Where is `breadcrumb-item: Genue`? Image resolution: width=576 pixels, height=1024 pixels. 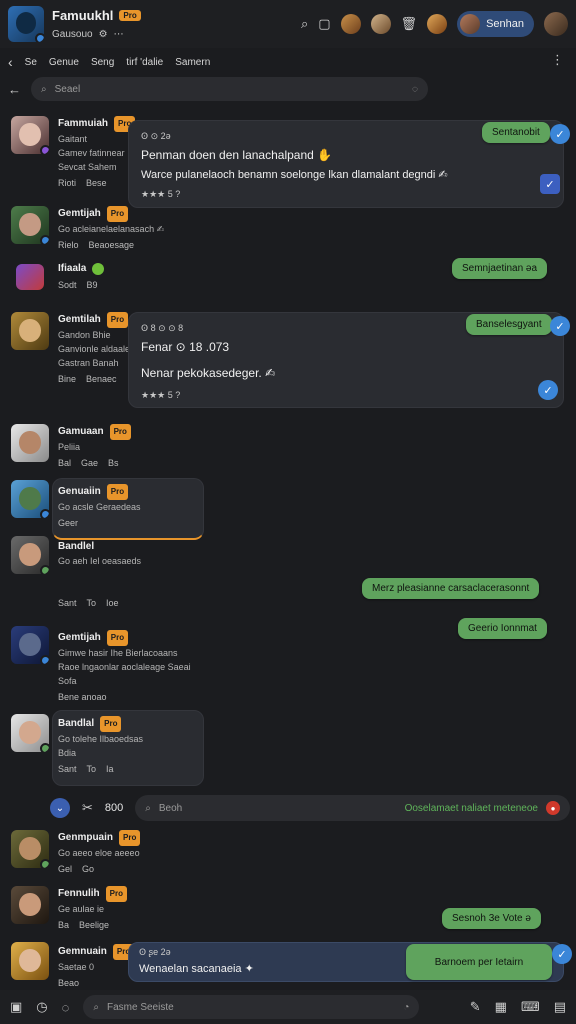
breadcrumb-item: Genue is located at coordinates (64, 62).